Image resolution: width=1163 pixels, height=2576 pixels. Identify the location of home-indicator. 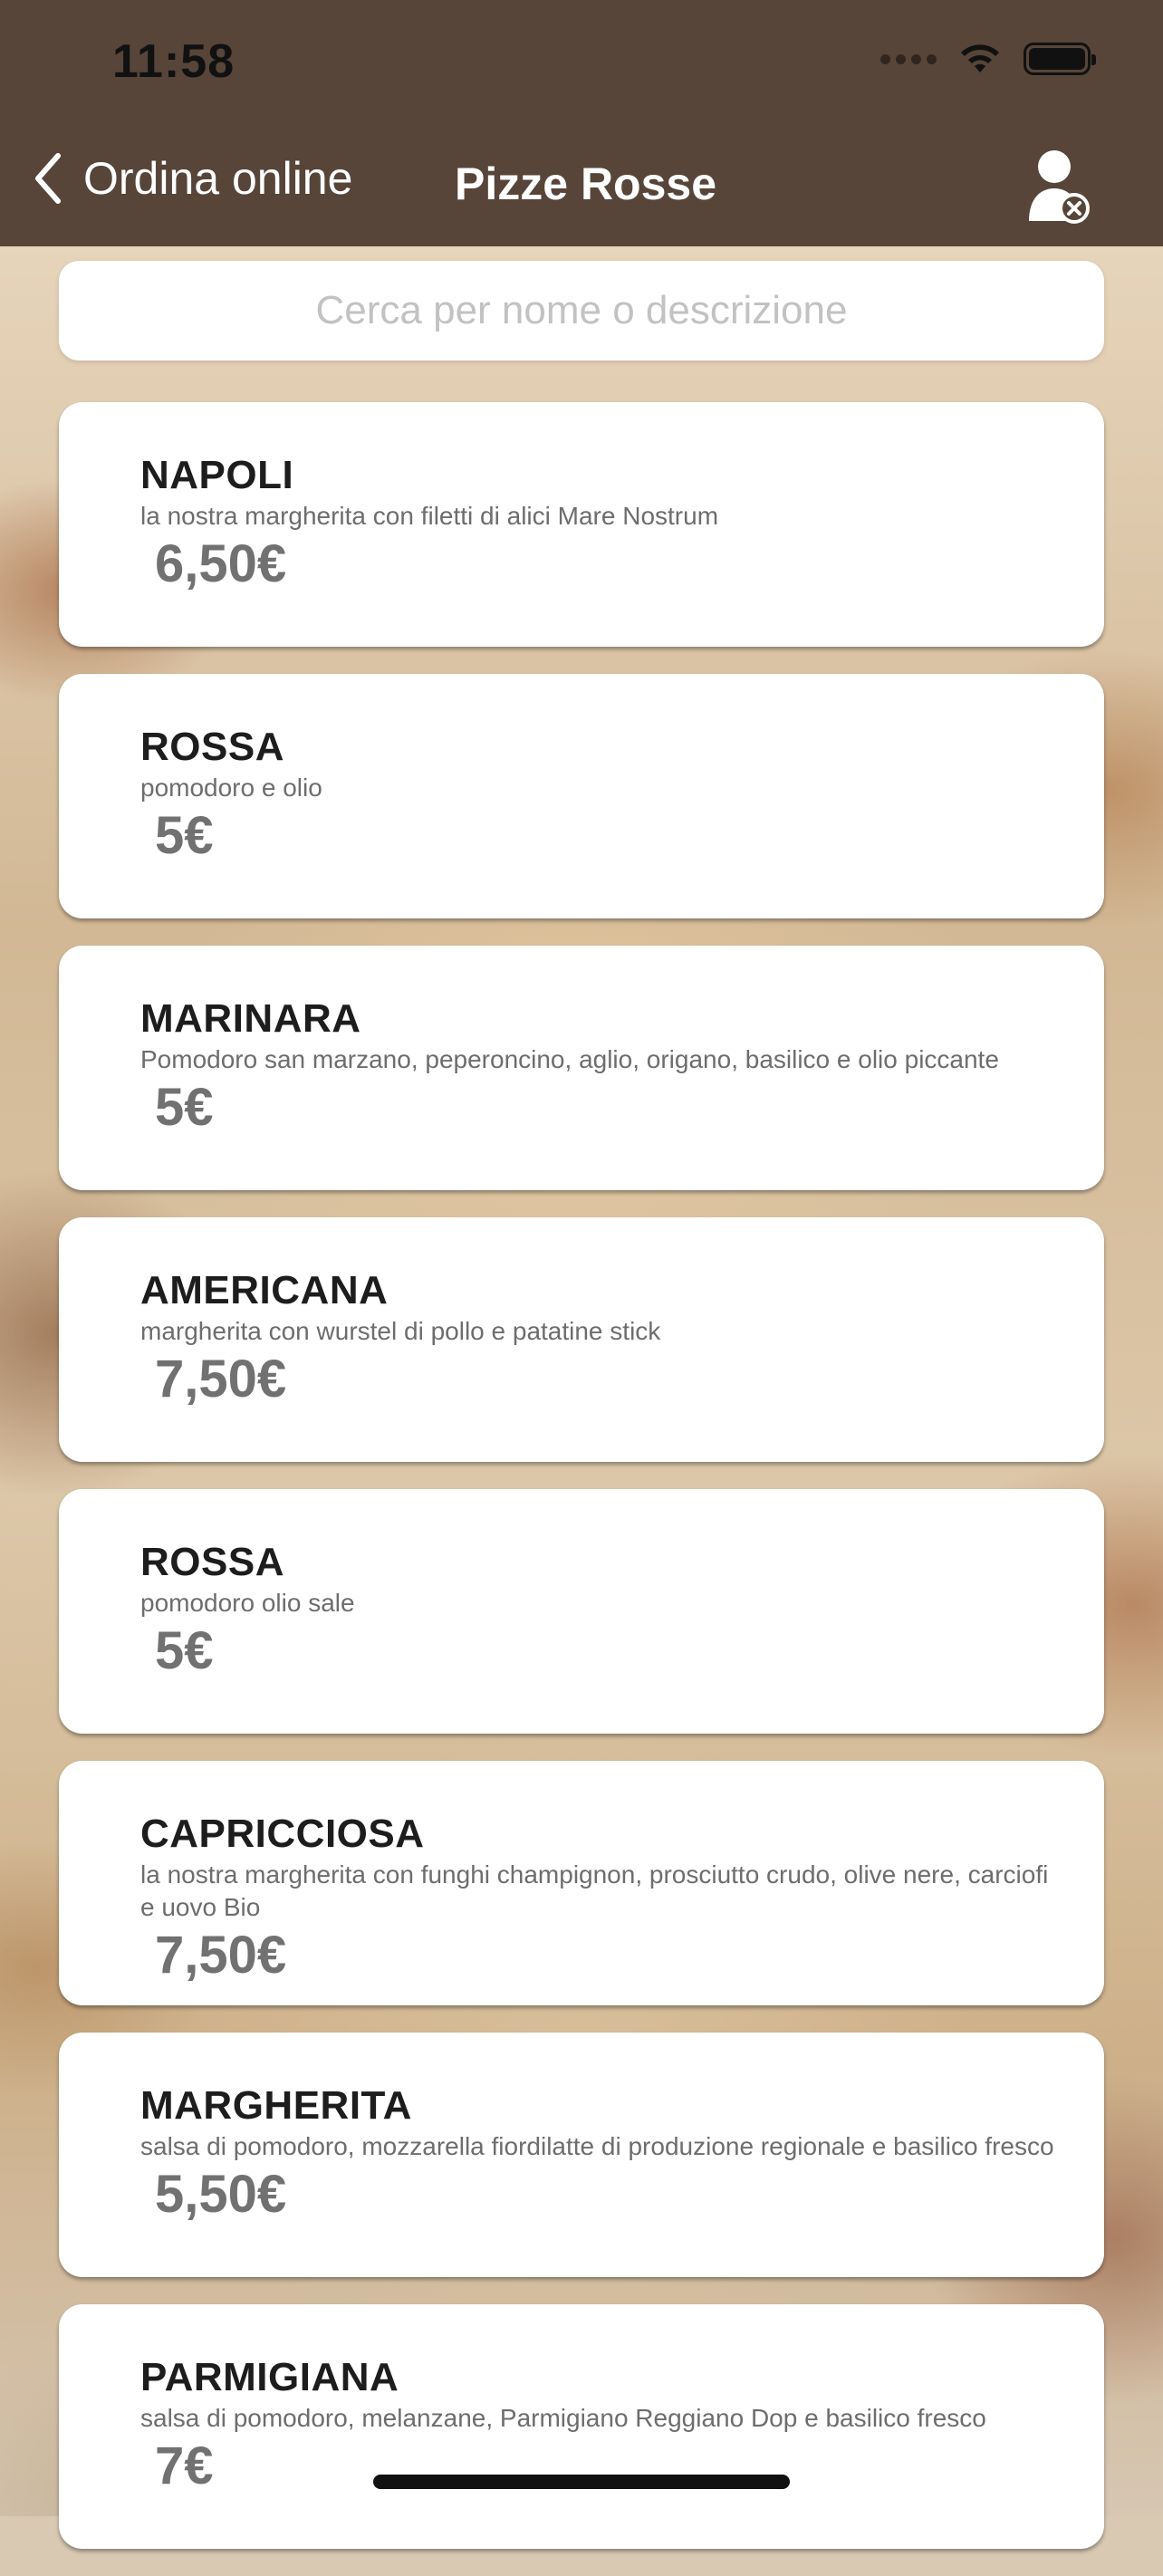
(581, 2482).